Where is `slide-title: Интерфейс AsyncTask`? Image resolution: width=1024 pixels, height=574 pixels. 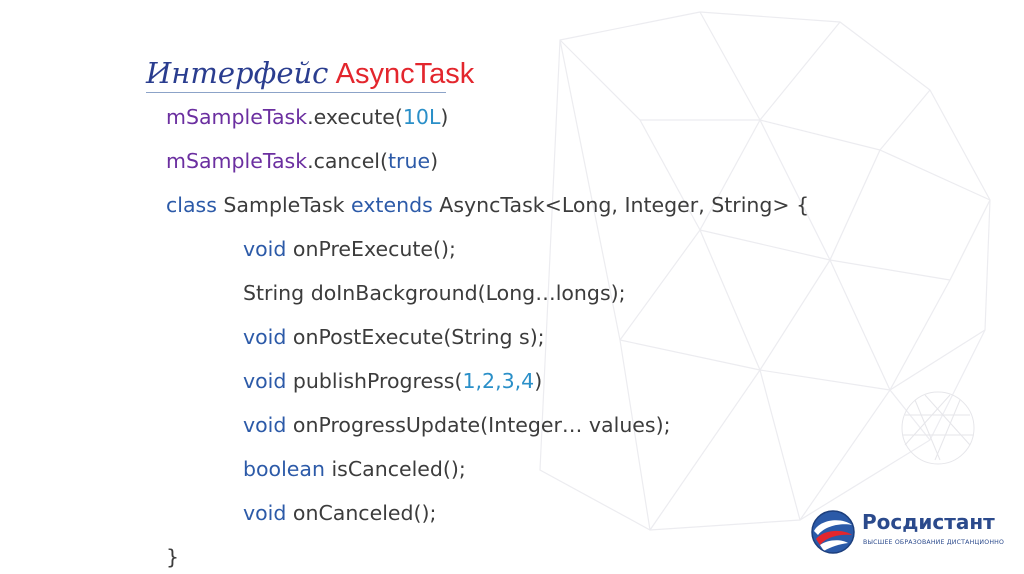
slide-title: Интерфейс AsyncTask is located at coordinates (310, 73).